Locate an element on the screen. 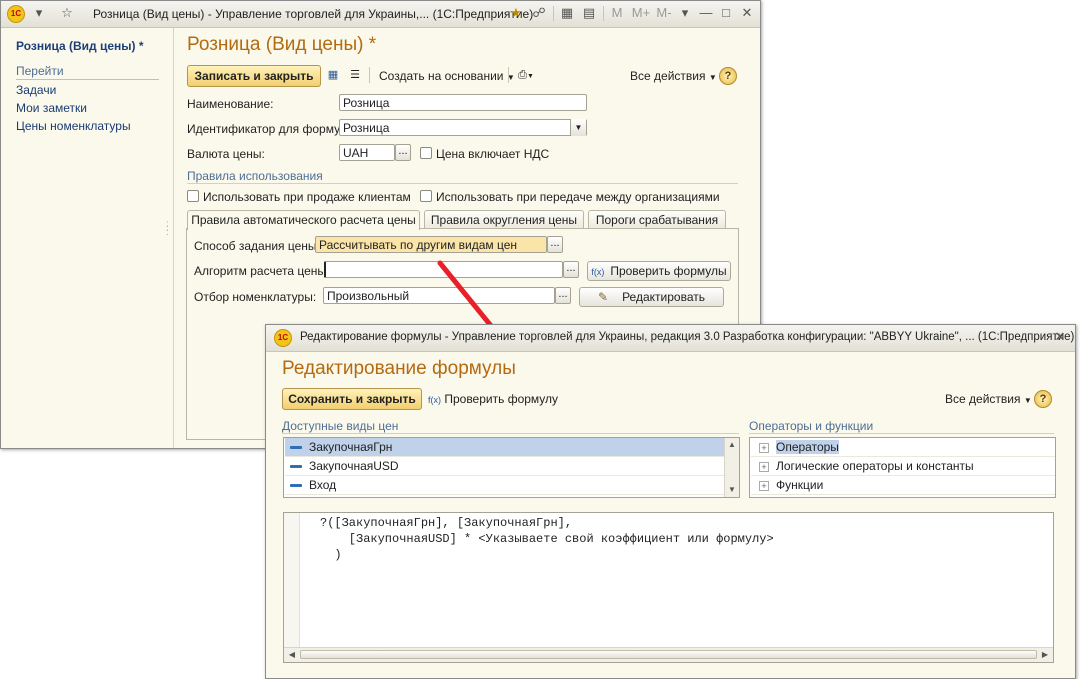 This screenshot has width=1080, height=679. maximize-icon: □ is located at coordinates (726, 13).